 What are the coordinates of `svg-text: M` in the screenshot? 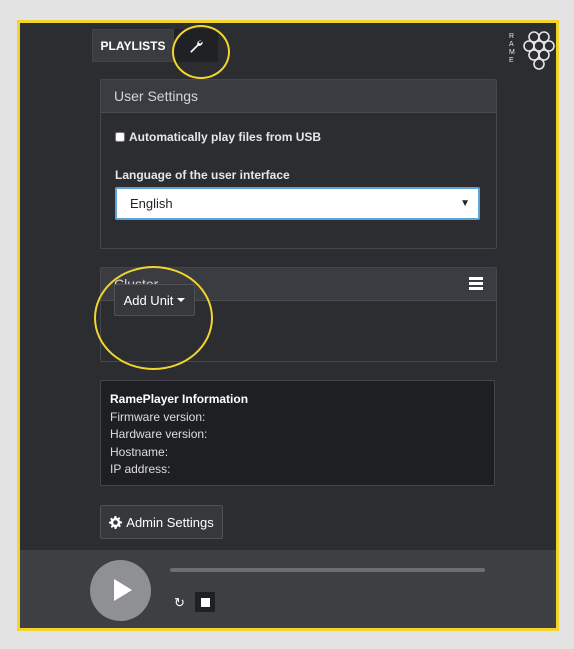 It's located at (512, 52).